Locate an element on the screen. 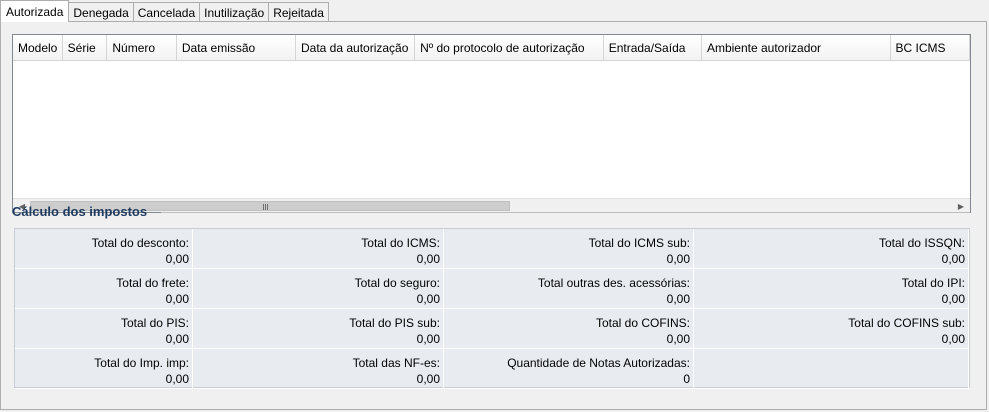 This screenshot has width=989, height=412. total-icms-sub: Total do ICMS sub: 0,00 is located at coordinates (569, 249).